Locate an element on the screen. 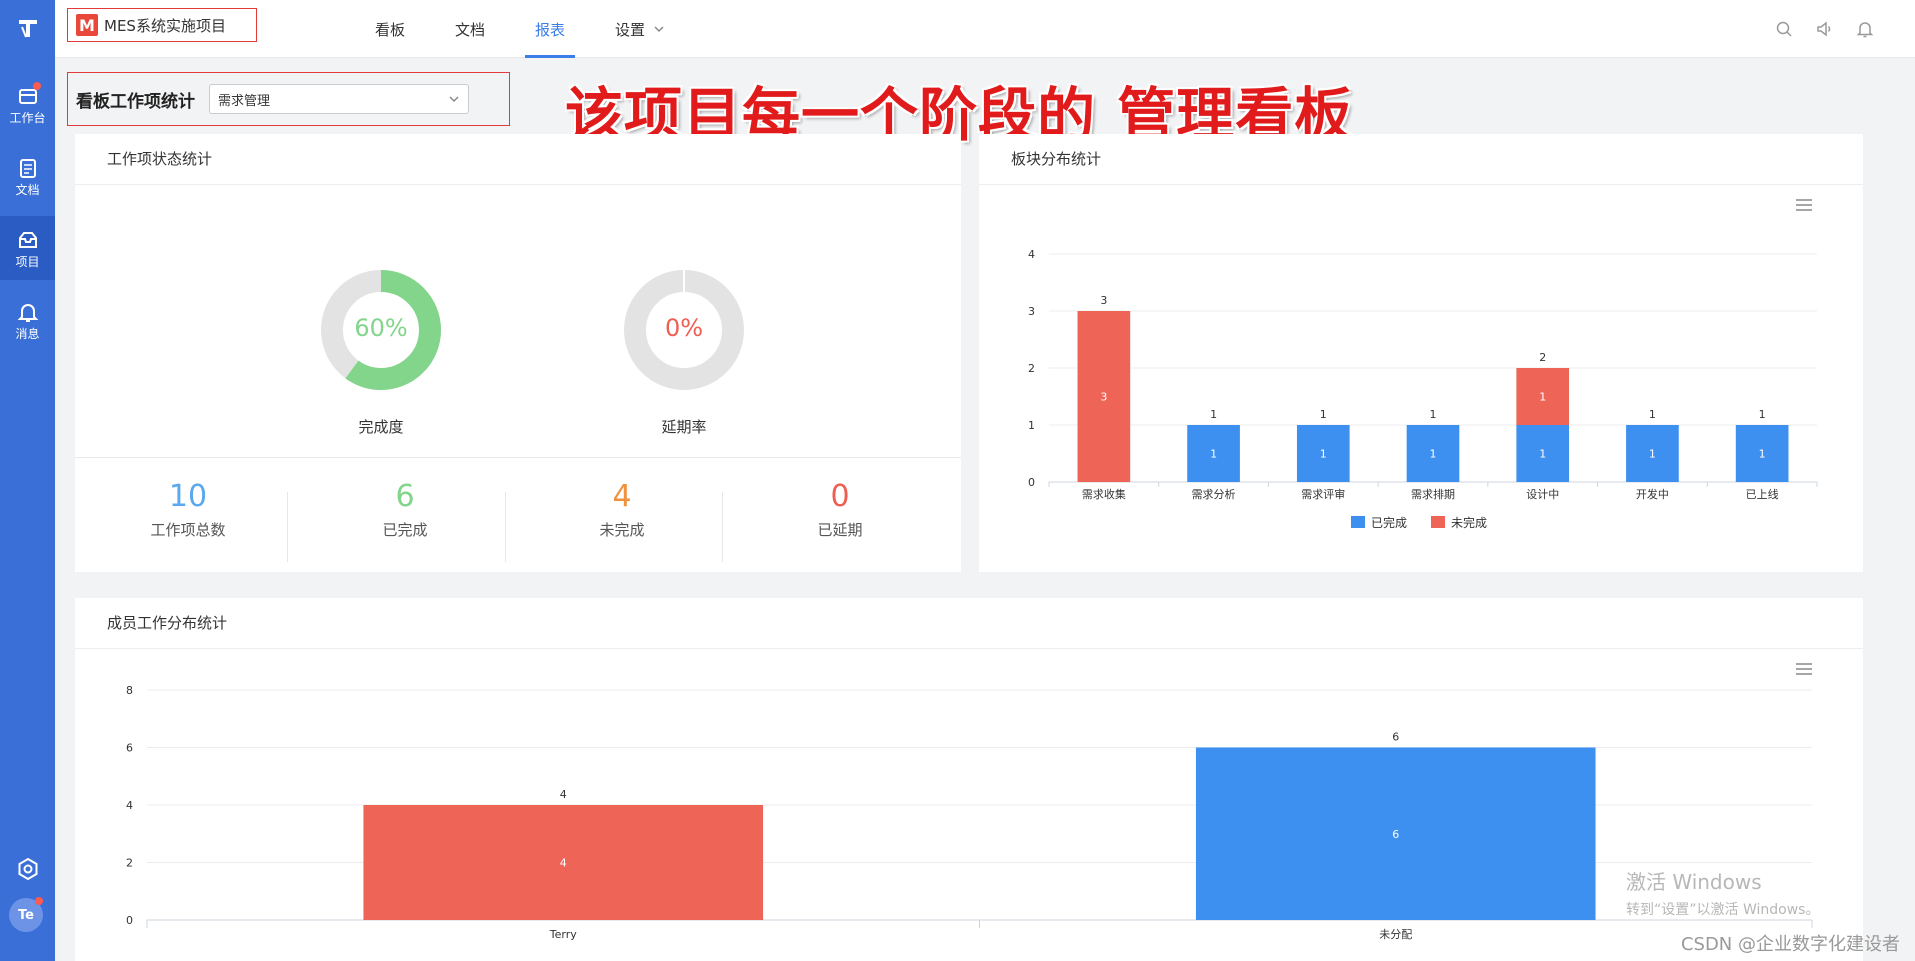  nav-kanban: 看板 is located at coordinates (390, 29).